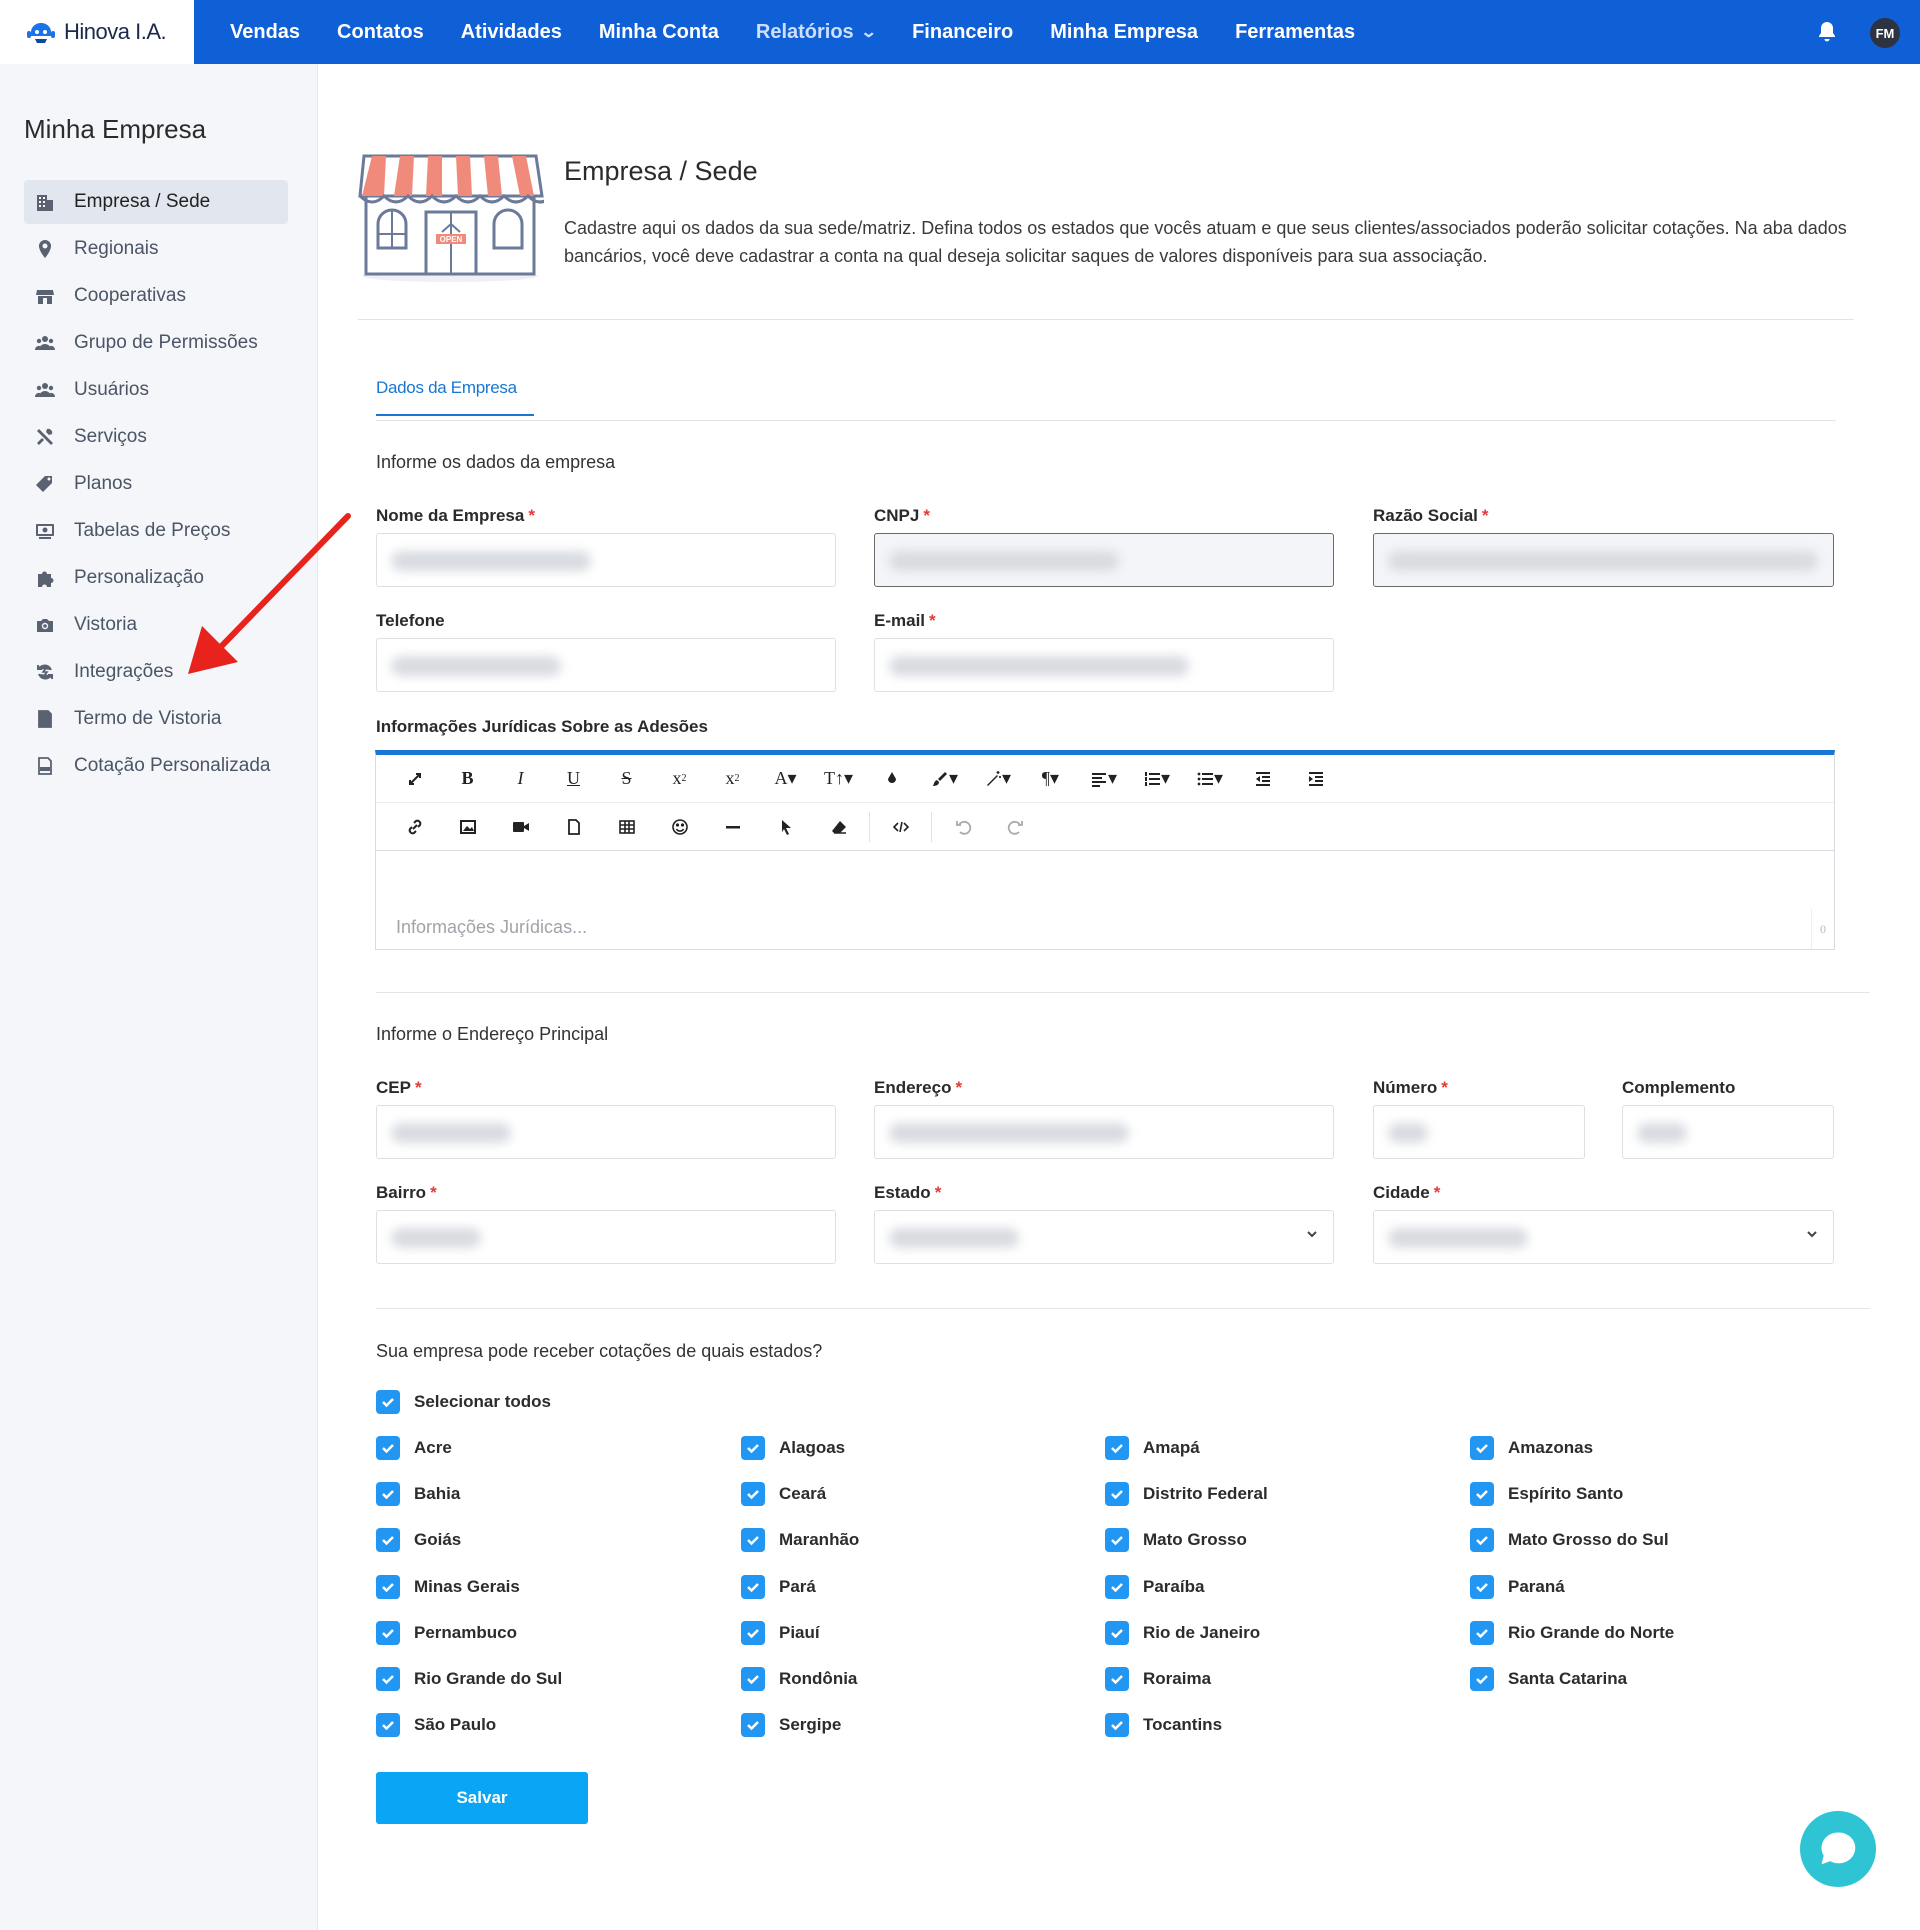 The image size is (1920, 1930). What do you see at coordinates (659, 32) in the screenshot?
I see `nav-minha-conta: Minha Conta` at bounding box center [659, 32].